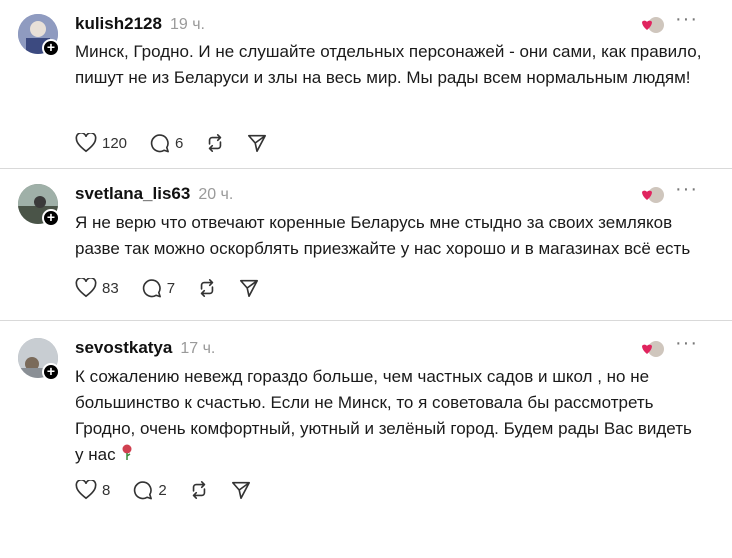 Image resolution: width=732 pixels, height=558 pixels. Describe the element at coordinates (174, 490) in the screenshot. I see `action-bar: 8 2` at that location.